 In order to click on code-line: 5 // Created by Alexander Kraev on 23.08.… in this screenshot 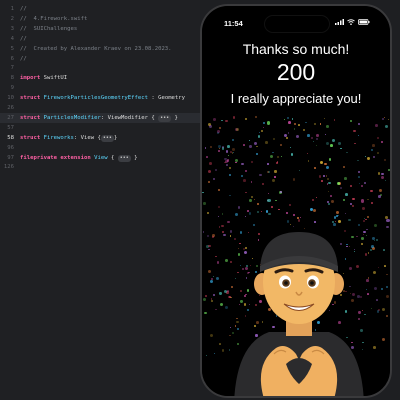, I will do `click(100, 49)`.